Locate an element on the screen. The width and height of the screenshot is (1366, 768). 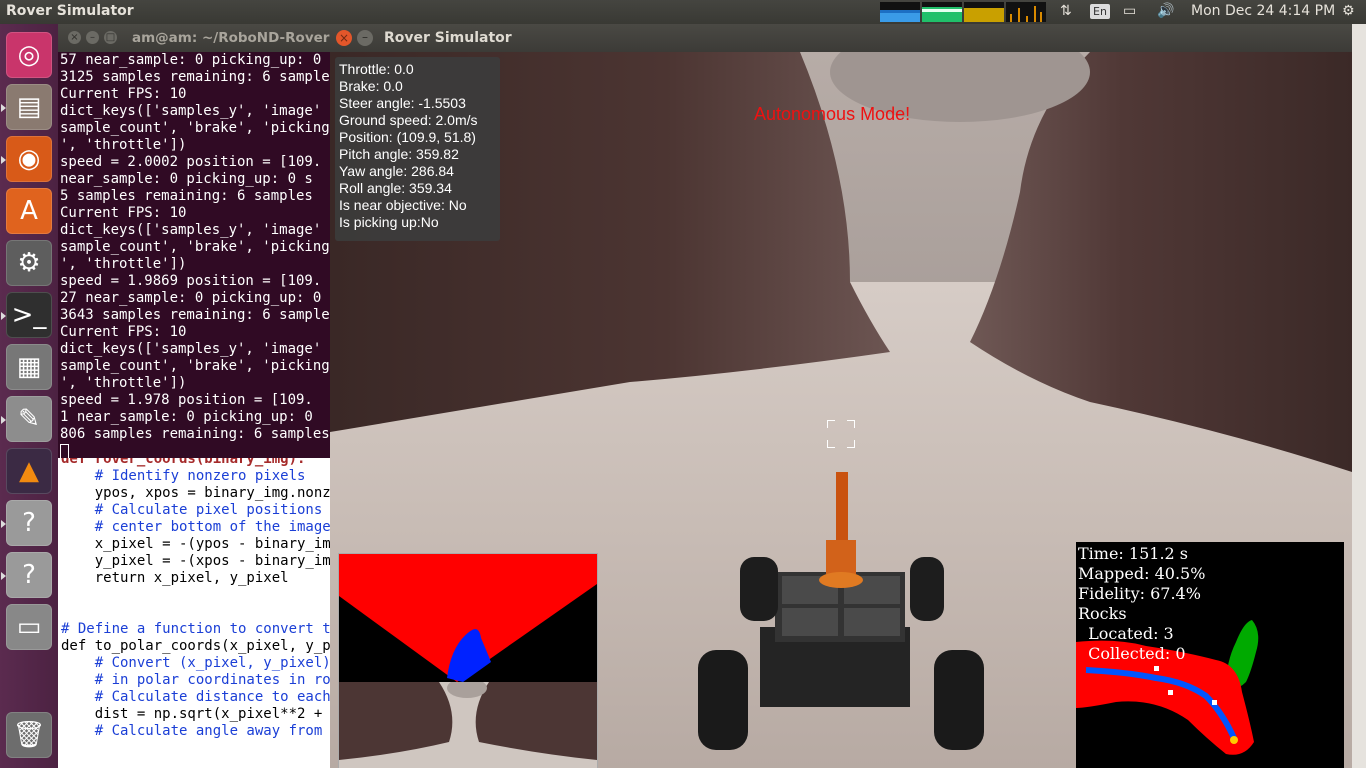
keyboard-layout-indicator: En is located at coordinates (1100, 11).